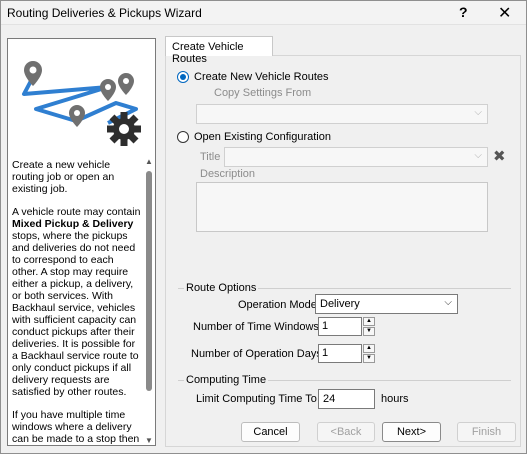 The image size is (527, 454). Describe the element at coordinates (342, 207) in the screenshot. I see `description-textarea` at that location.